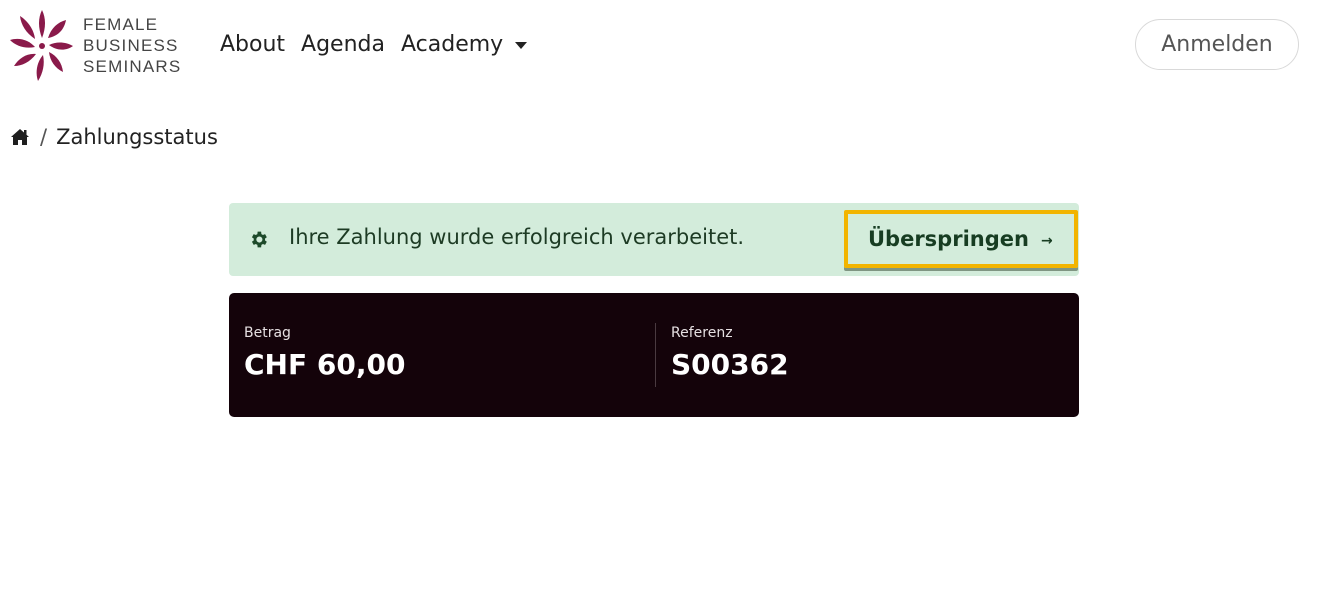  I want to click on gear-icon, so click(258, 239).